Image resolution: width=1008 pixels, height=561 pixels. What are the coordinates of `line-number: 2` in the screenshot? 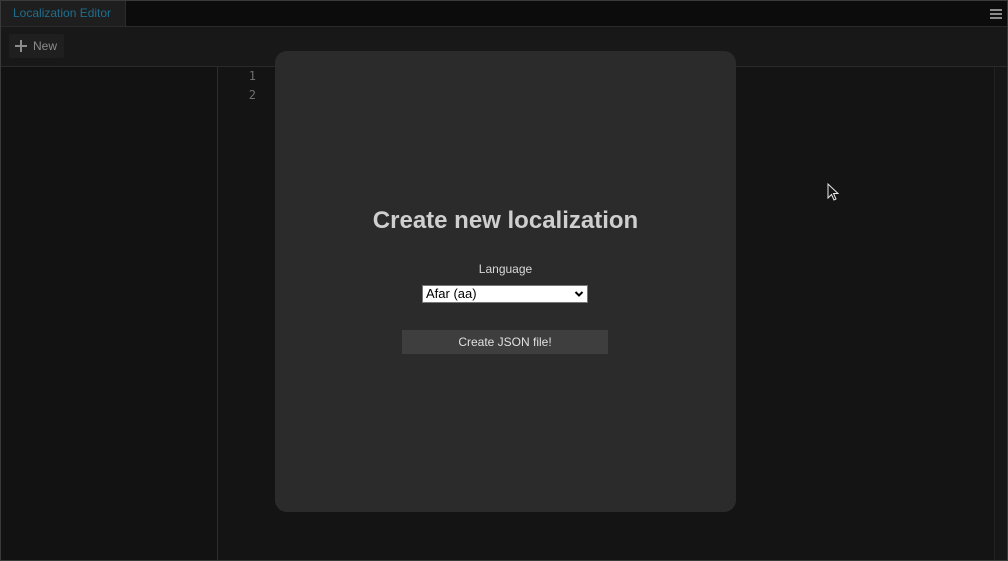 It's located at (252, 95).